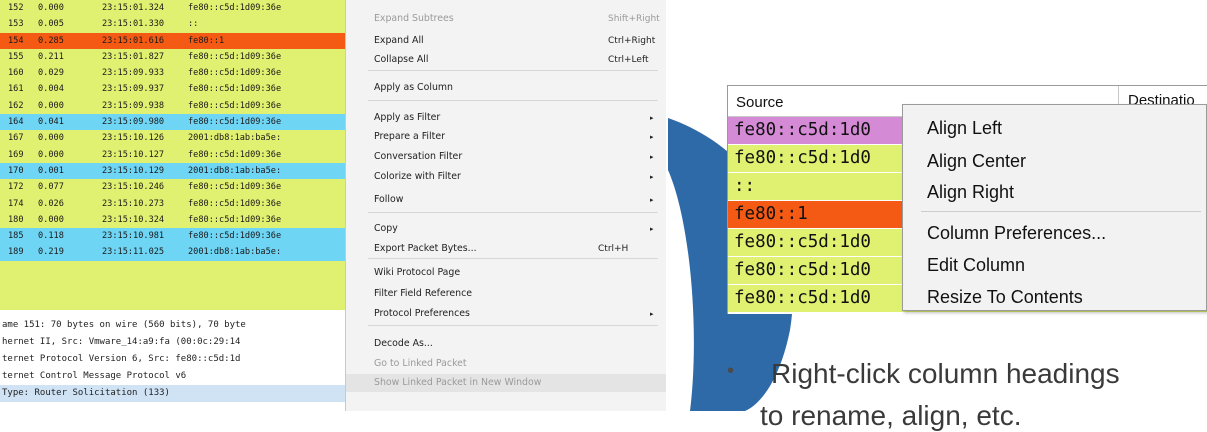 The image size is (1207, 432). I want to click on packet-row: 170 0.001 23:15:10.129 2001:db8:1ab:ba5e:, so click(172, 171).